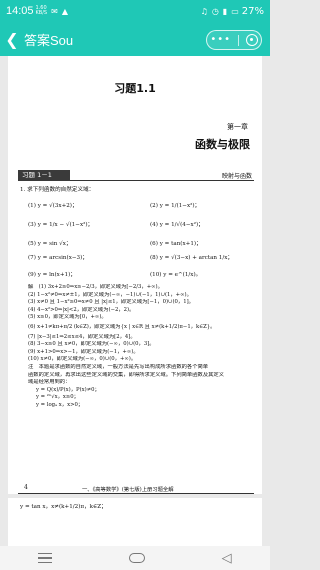  Describe the element at coordinates (53, 206) in the screenshot. I see `question-item: (1) y = √(3x+2)；` at that location.